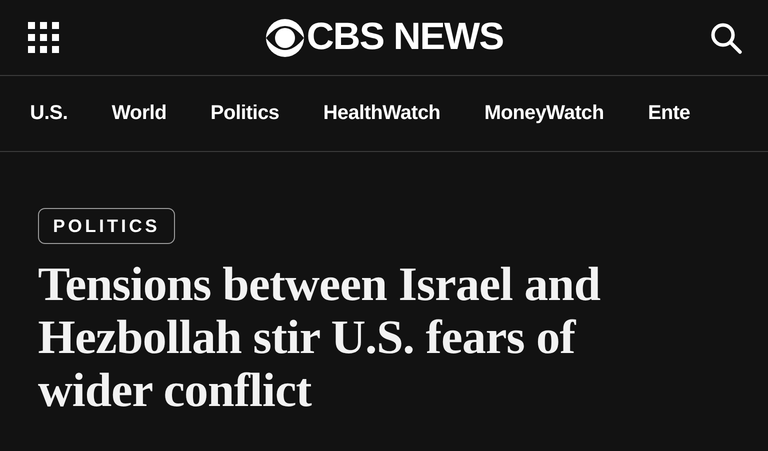 This screenshot has height=451, width=768. Describe the element at coordinates (139, 113) in the screenshot. I see `nav-link: World` at that location.